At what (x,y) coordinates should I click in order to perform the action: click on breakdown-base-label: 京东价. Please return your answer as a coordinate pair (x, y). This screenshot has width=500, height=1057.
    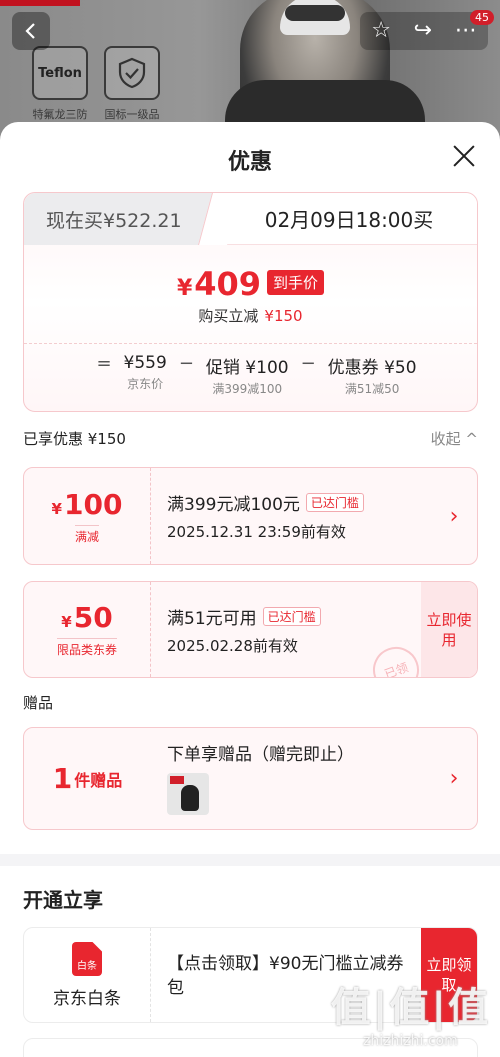
    Looking at the image, I should click on (145, 384).